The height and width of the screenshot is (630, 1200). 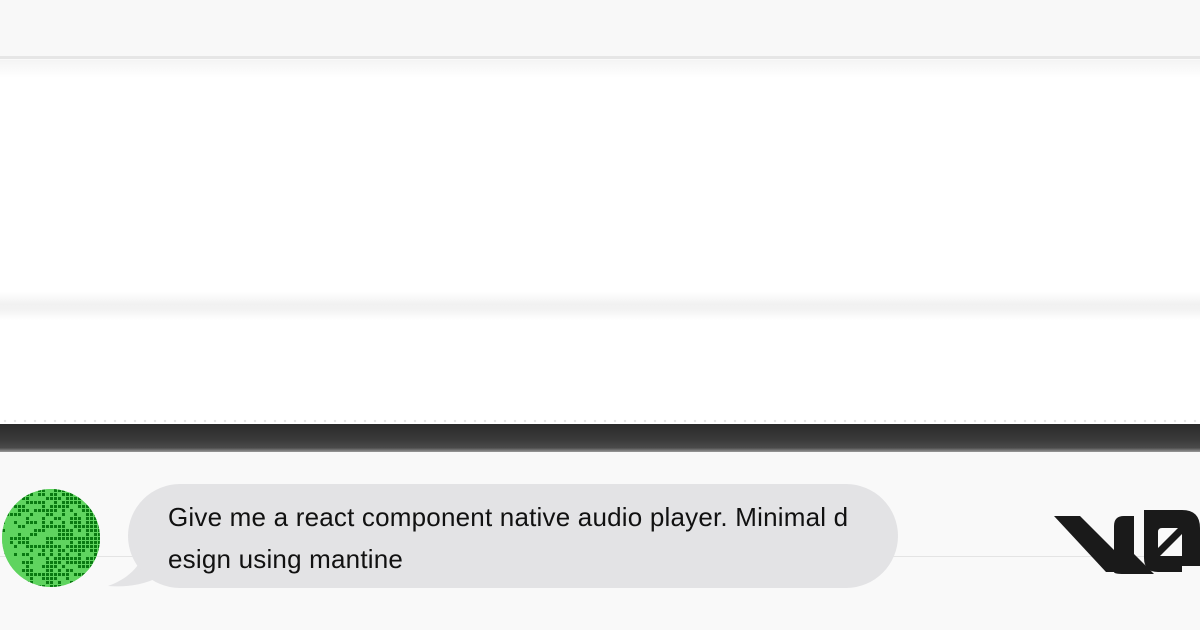 What do you see at coordinates (600, 306) in the screenshot?
I see `preview-band` at bounding box center [600, 306].